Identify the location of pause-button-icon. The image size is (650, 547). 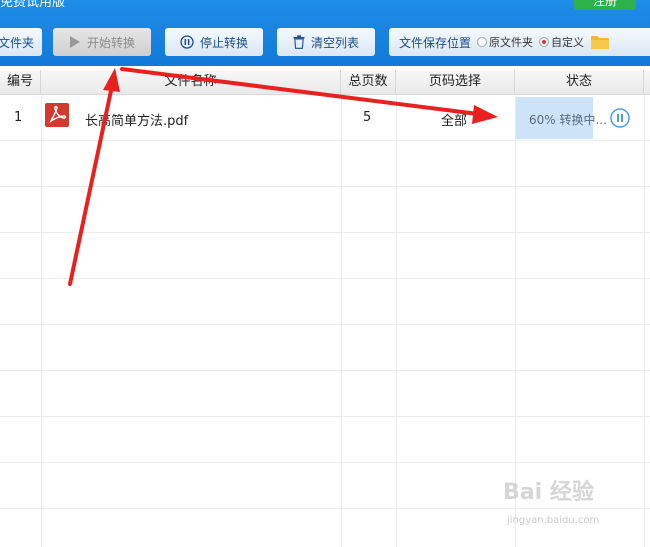
(620, 118).